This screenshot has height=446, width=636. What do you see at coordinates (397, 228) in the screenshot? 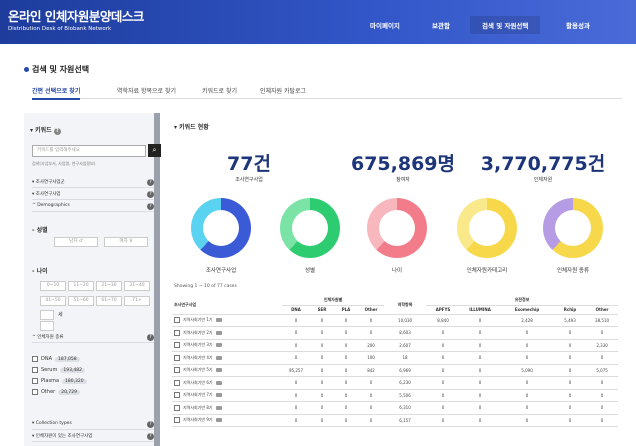
I see `donut-chart-age` at bounding box center [397, 228].